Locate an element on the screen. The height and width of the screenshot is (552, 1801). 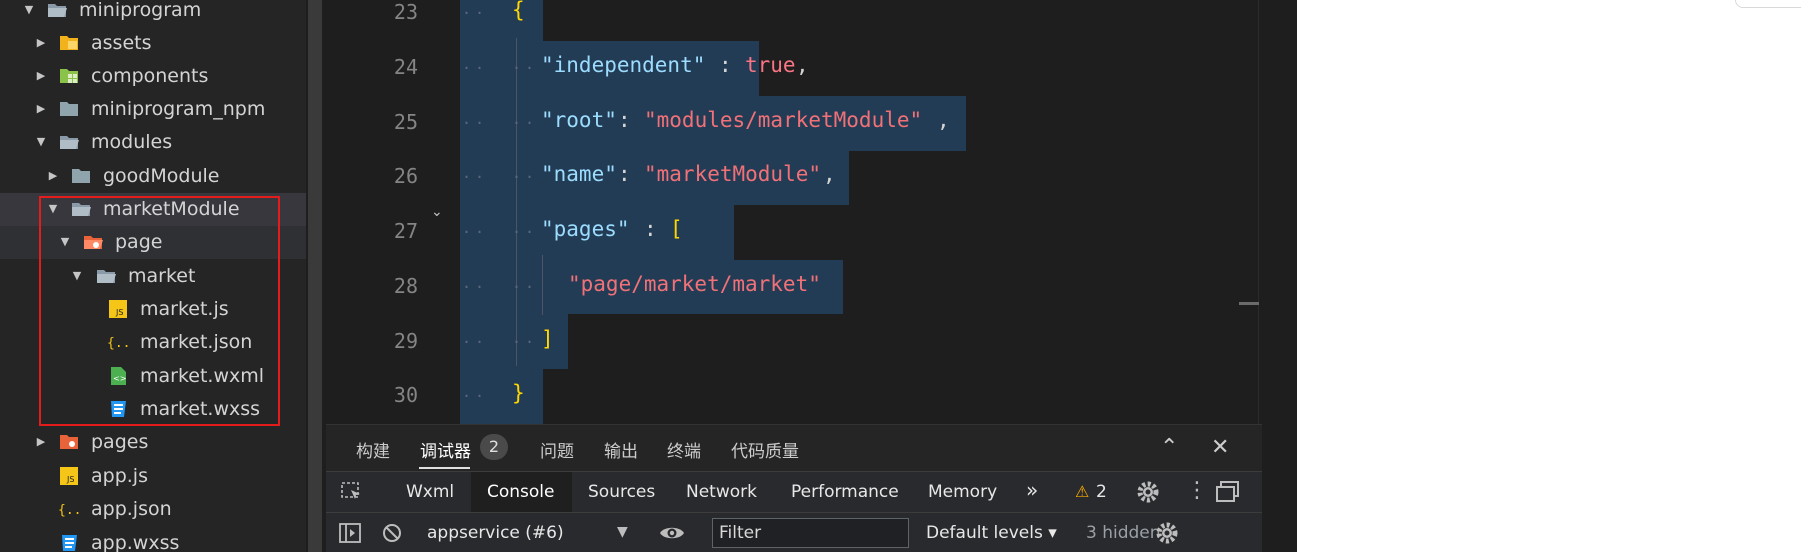
line-number: 25 is located at coordinates (405, 122).